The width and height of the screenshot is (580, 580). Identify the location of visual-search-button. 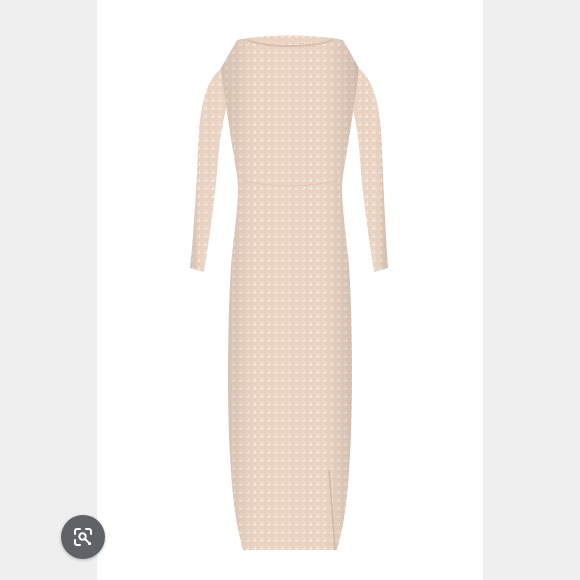
(83, 537).